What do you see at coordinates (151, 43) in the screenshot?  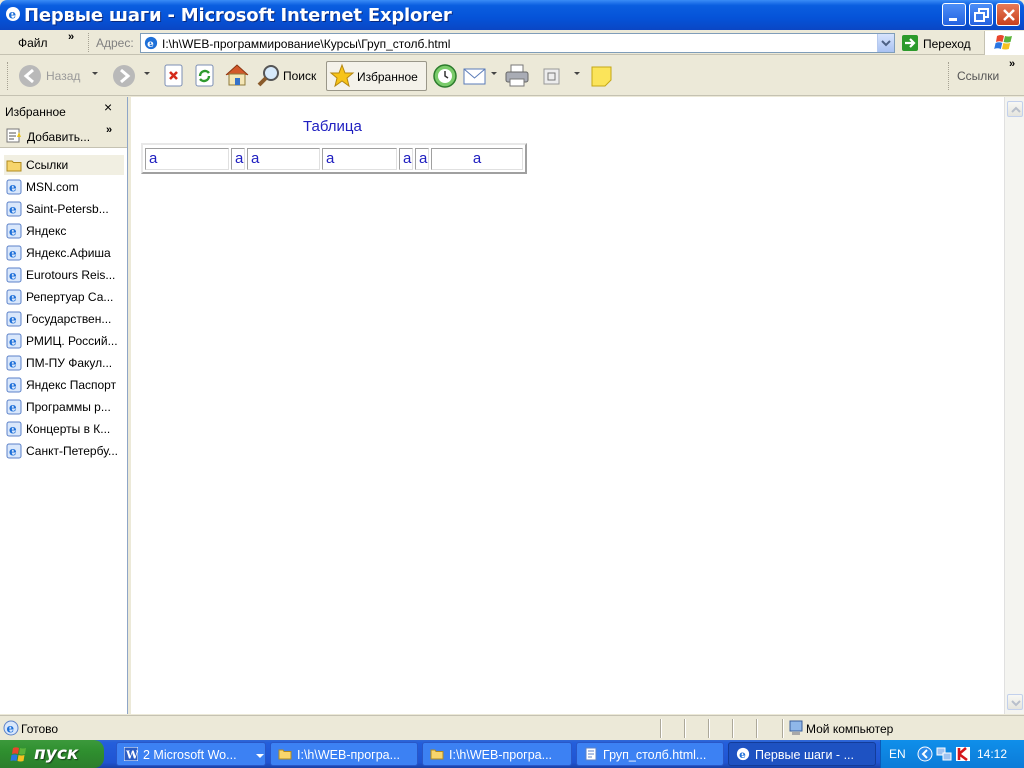 I see `page-ie-icon: e` at bounding box center [151, 43].